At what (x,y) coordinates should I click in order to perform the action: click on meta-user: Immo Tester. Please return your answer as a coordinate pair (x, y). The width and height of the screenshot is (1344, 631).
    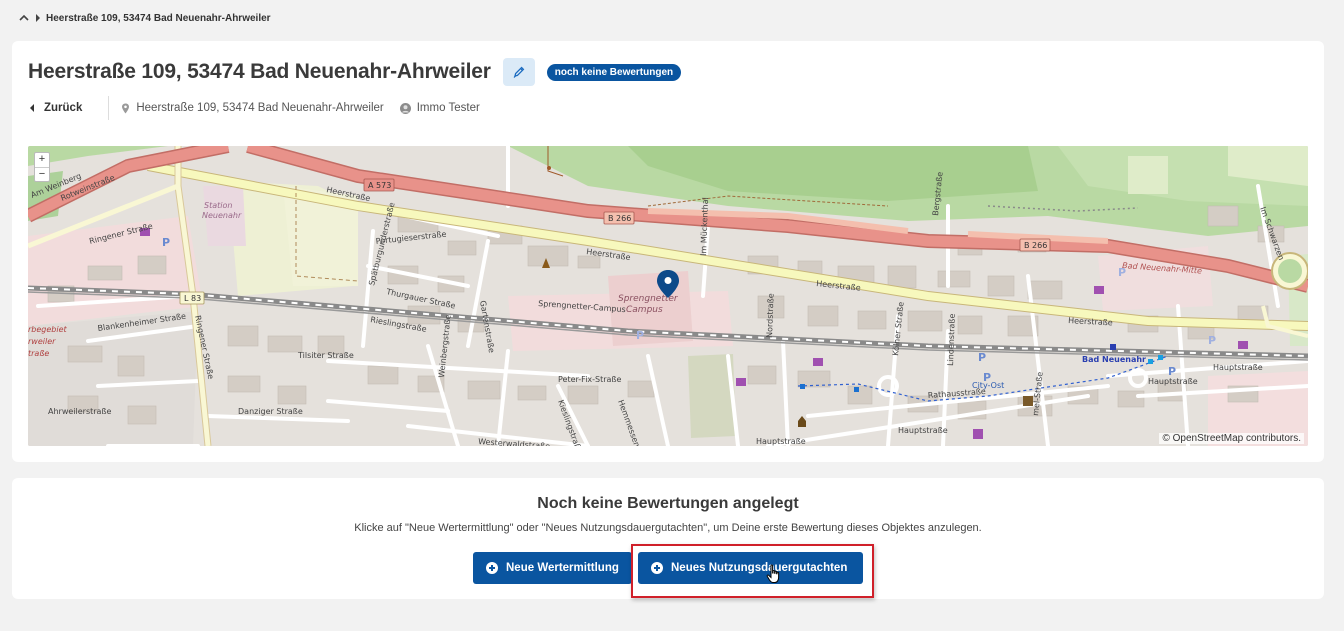
    Looking at the image, I should click on (439, 108).